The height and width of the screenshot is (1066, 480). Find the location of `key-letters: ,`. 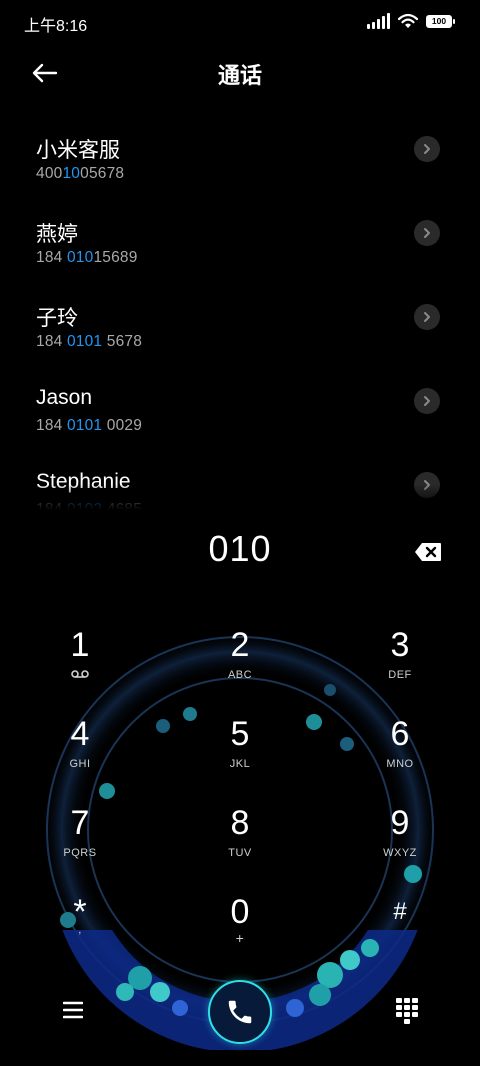

key-letters: , is located at coordinates (80, 930).